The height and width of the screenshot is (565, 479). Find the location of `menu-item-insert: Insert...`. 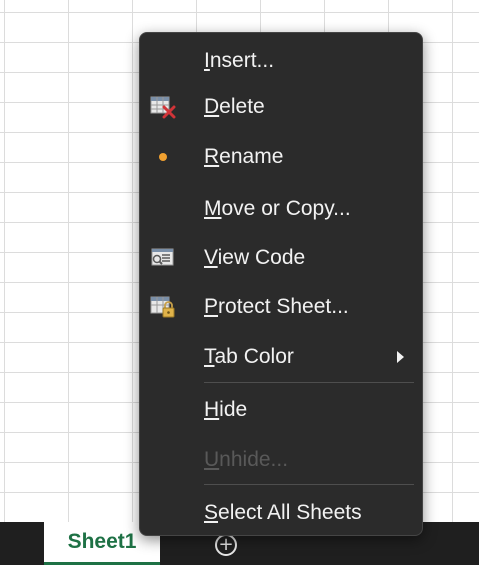

menu-item-insert: Insert... is located at coordinates (281, 61).